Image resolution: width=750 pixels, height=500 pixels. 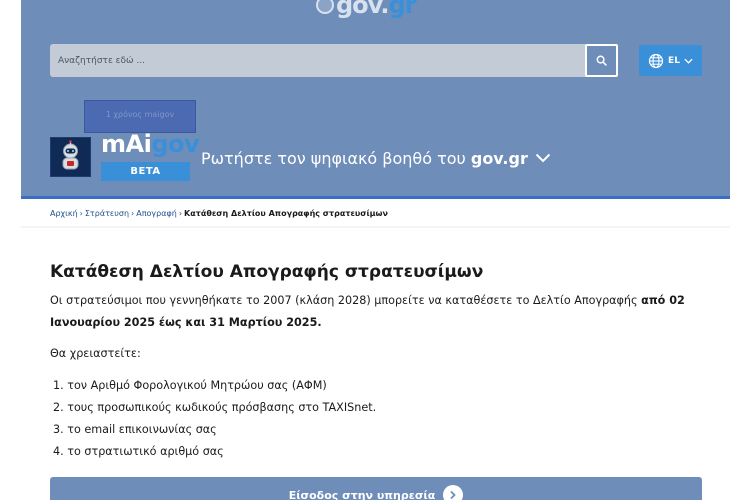 I want to click on robot-icon, so click(x=70, y=157).